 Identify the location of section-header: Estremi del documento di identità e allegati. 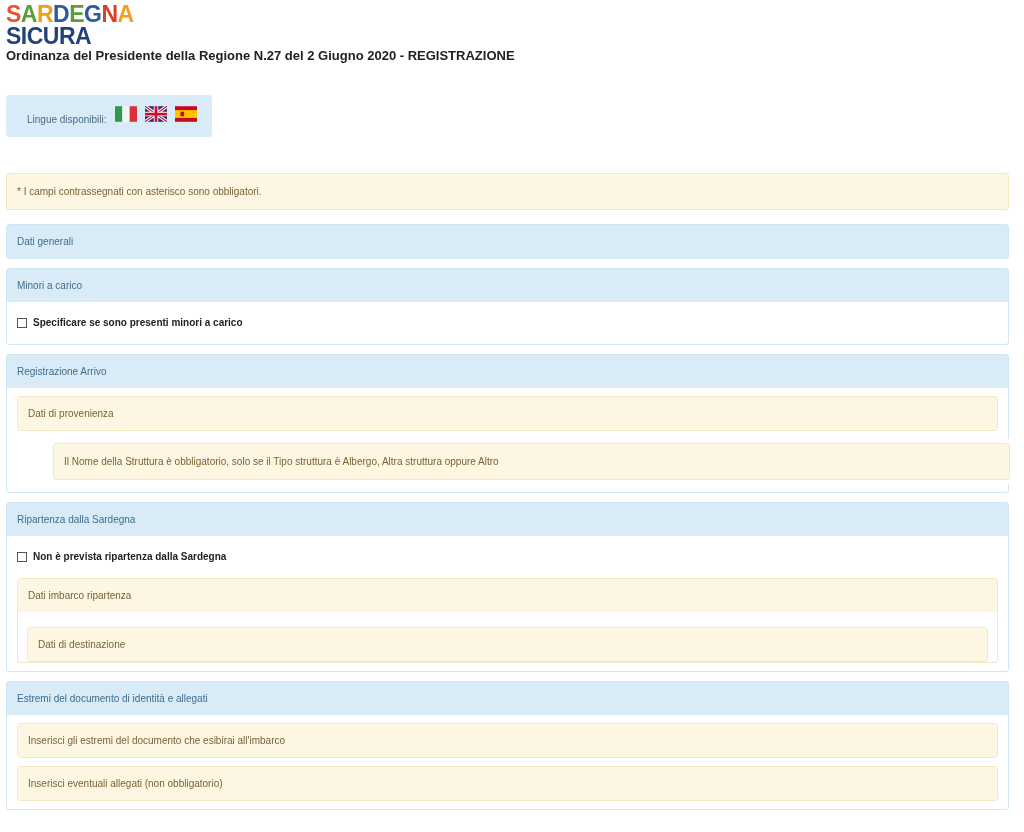
(507, 698).